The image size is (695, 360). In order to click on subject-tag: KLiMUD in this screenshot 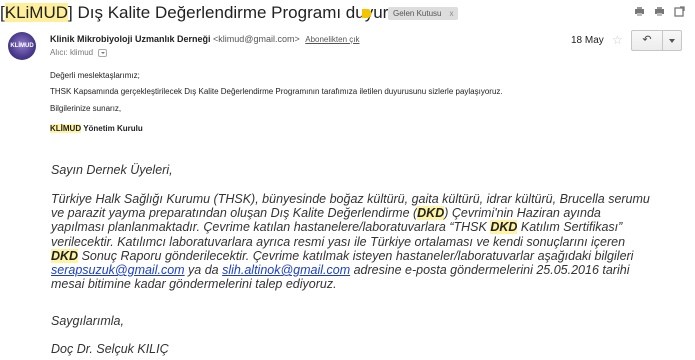, I will do `click(36, 12)`.